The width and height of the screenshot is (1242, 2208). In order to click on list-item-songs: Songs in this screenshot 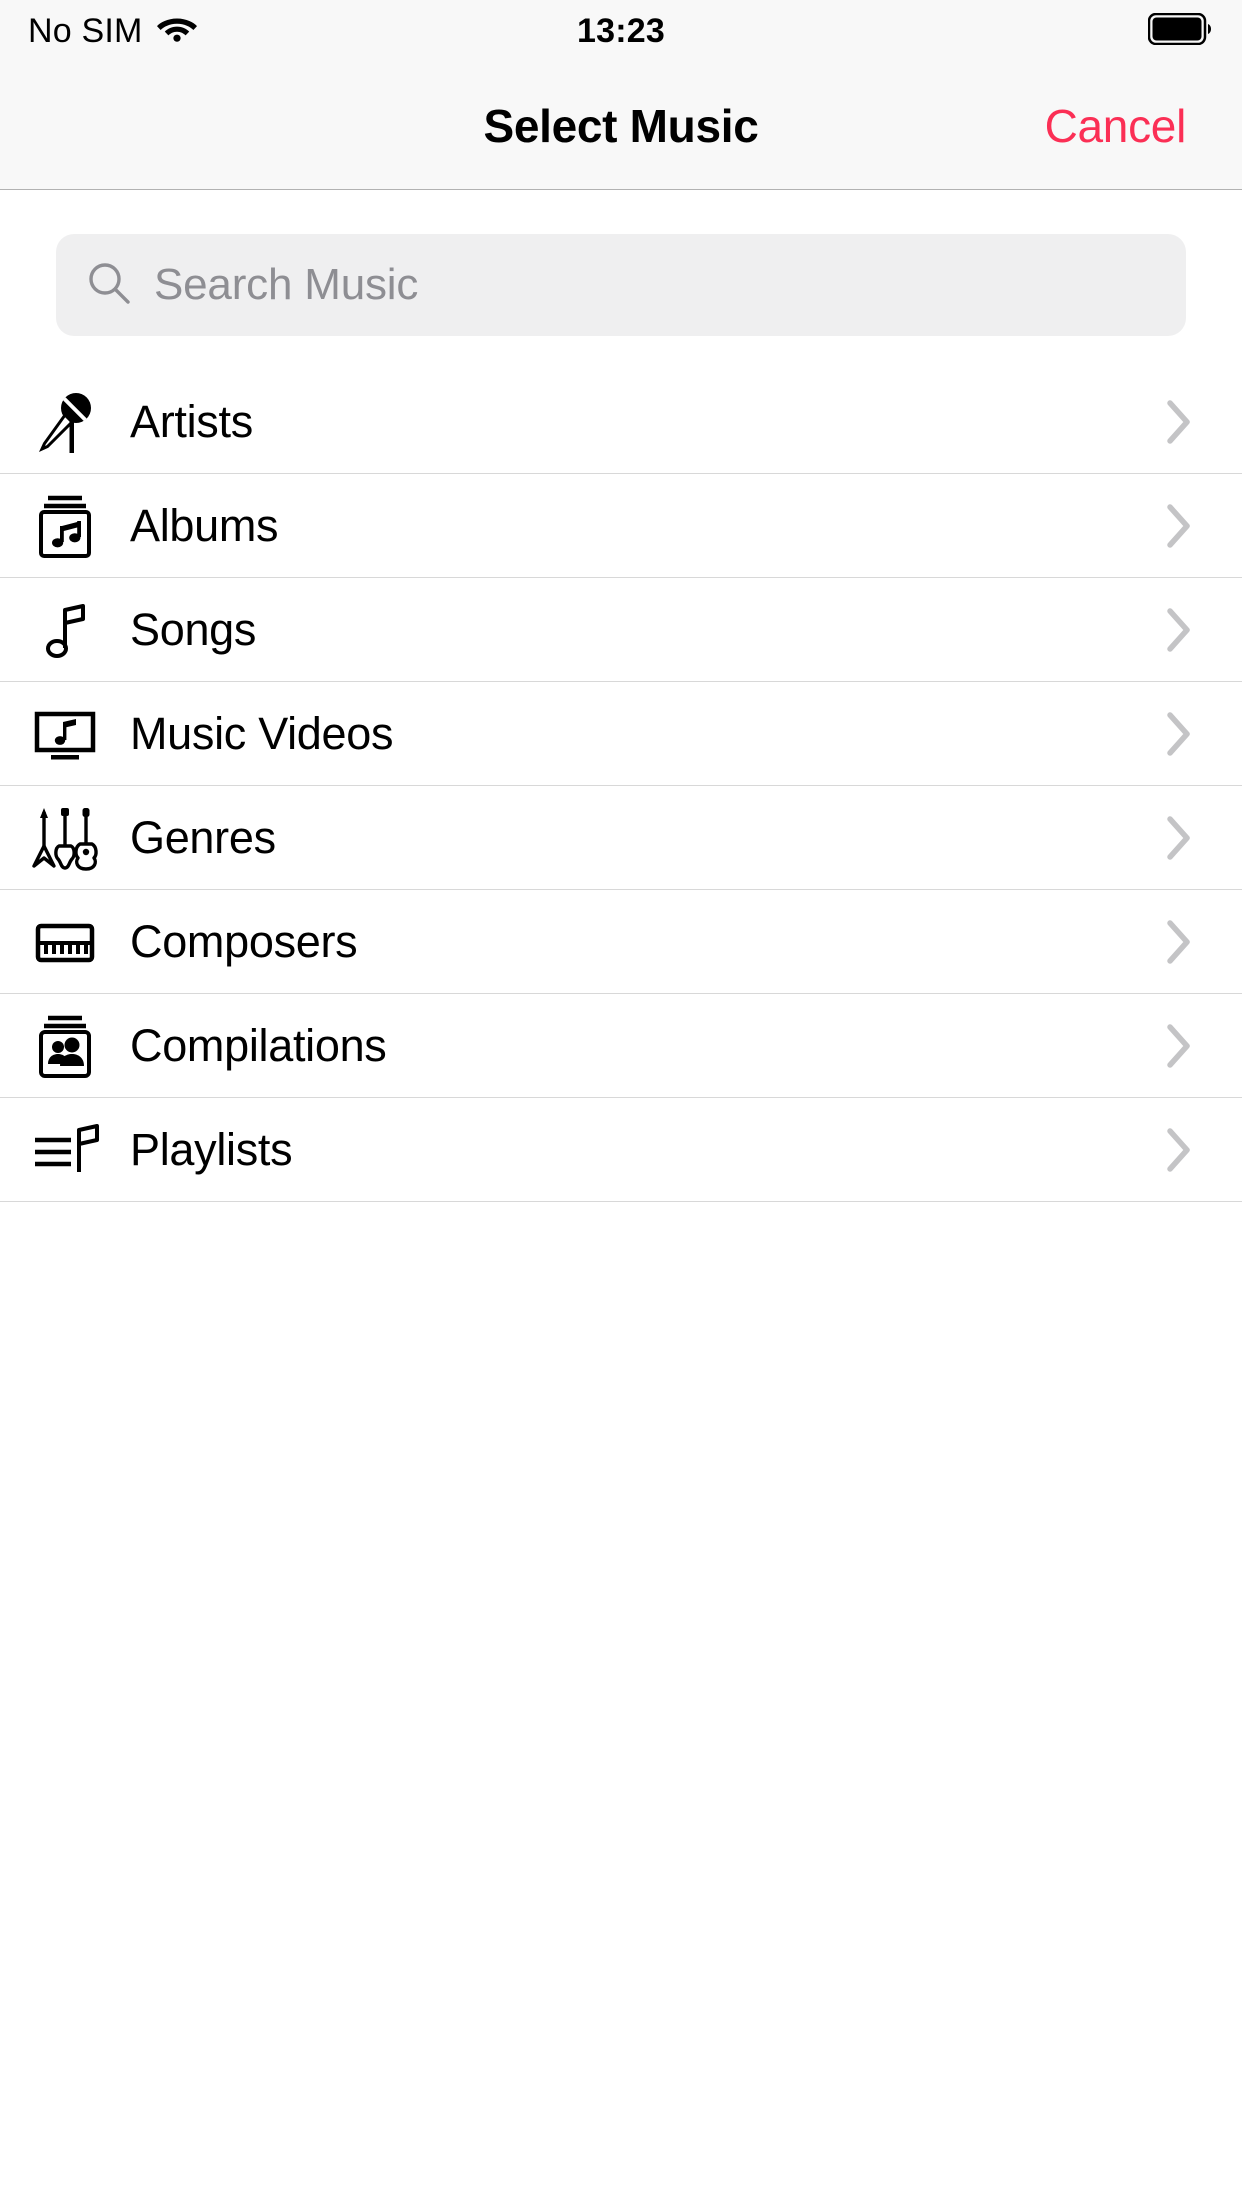, I will do `click(621, 630)`.